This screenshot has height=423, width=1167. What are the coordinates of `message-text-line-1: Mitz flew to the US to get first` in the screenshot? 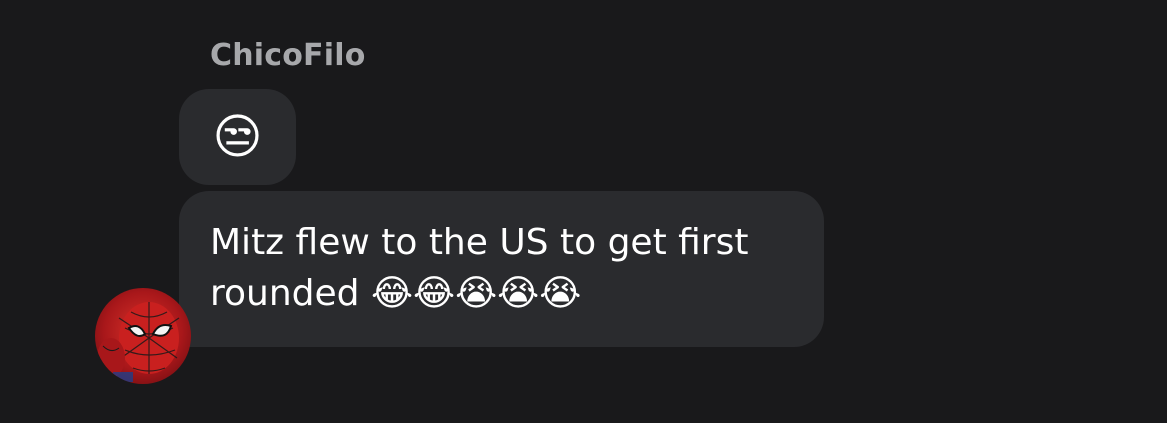 It's located at (479, 242).